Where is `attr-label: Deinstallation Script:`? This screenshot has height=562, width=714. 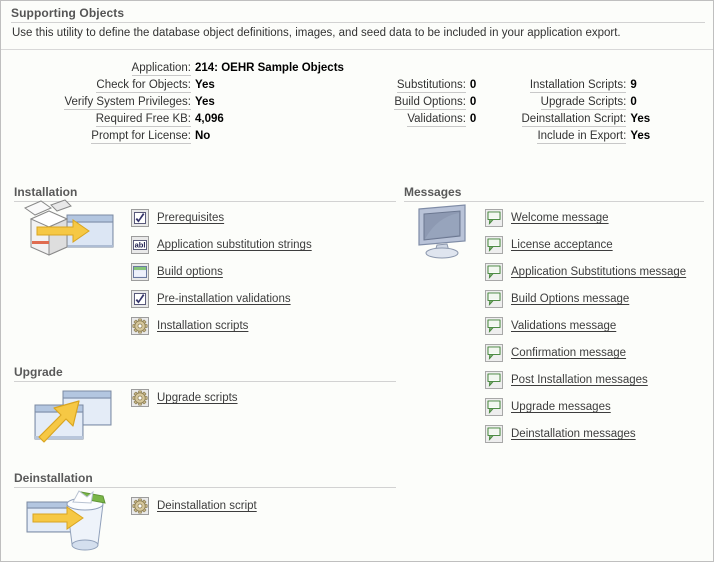 attr-label: Deinstallation Script: is located at coordinates (574, 120).